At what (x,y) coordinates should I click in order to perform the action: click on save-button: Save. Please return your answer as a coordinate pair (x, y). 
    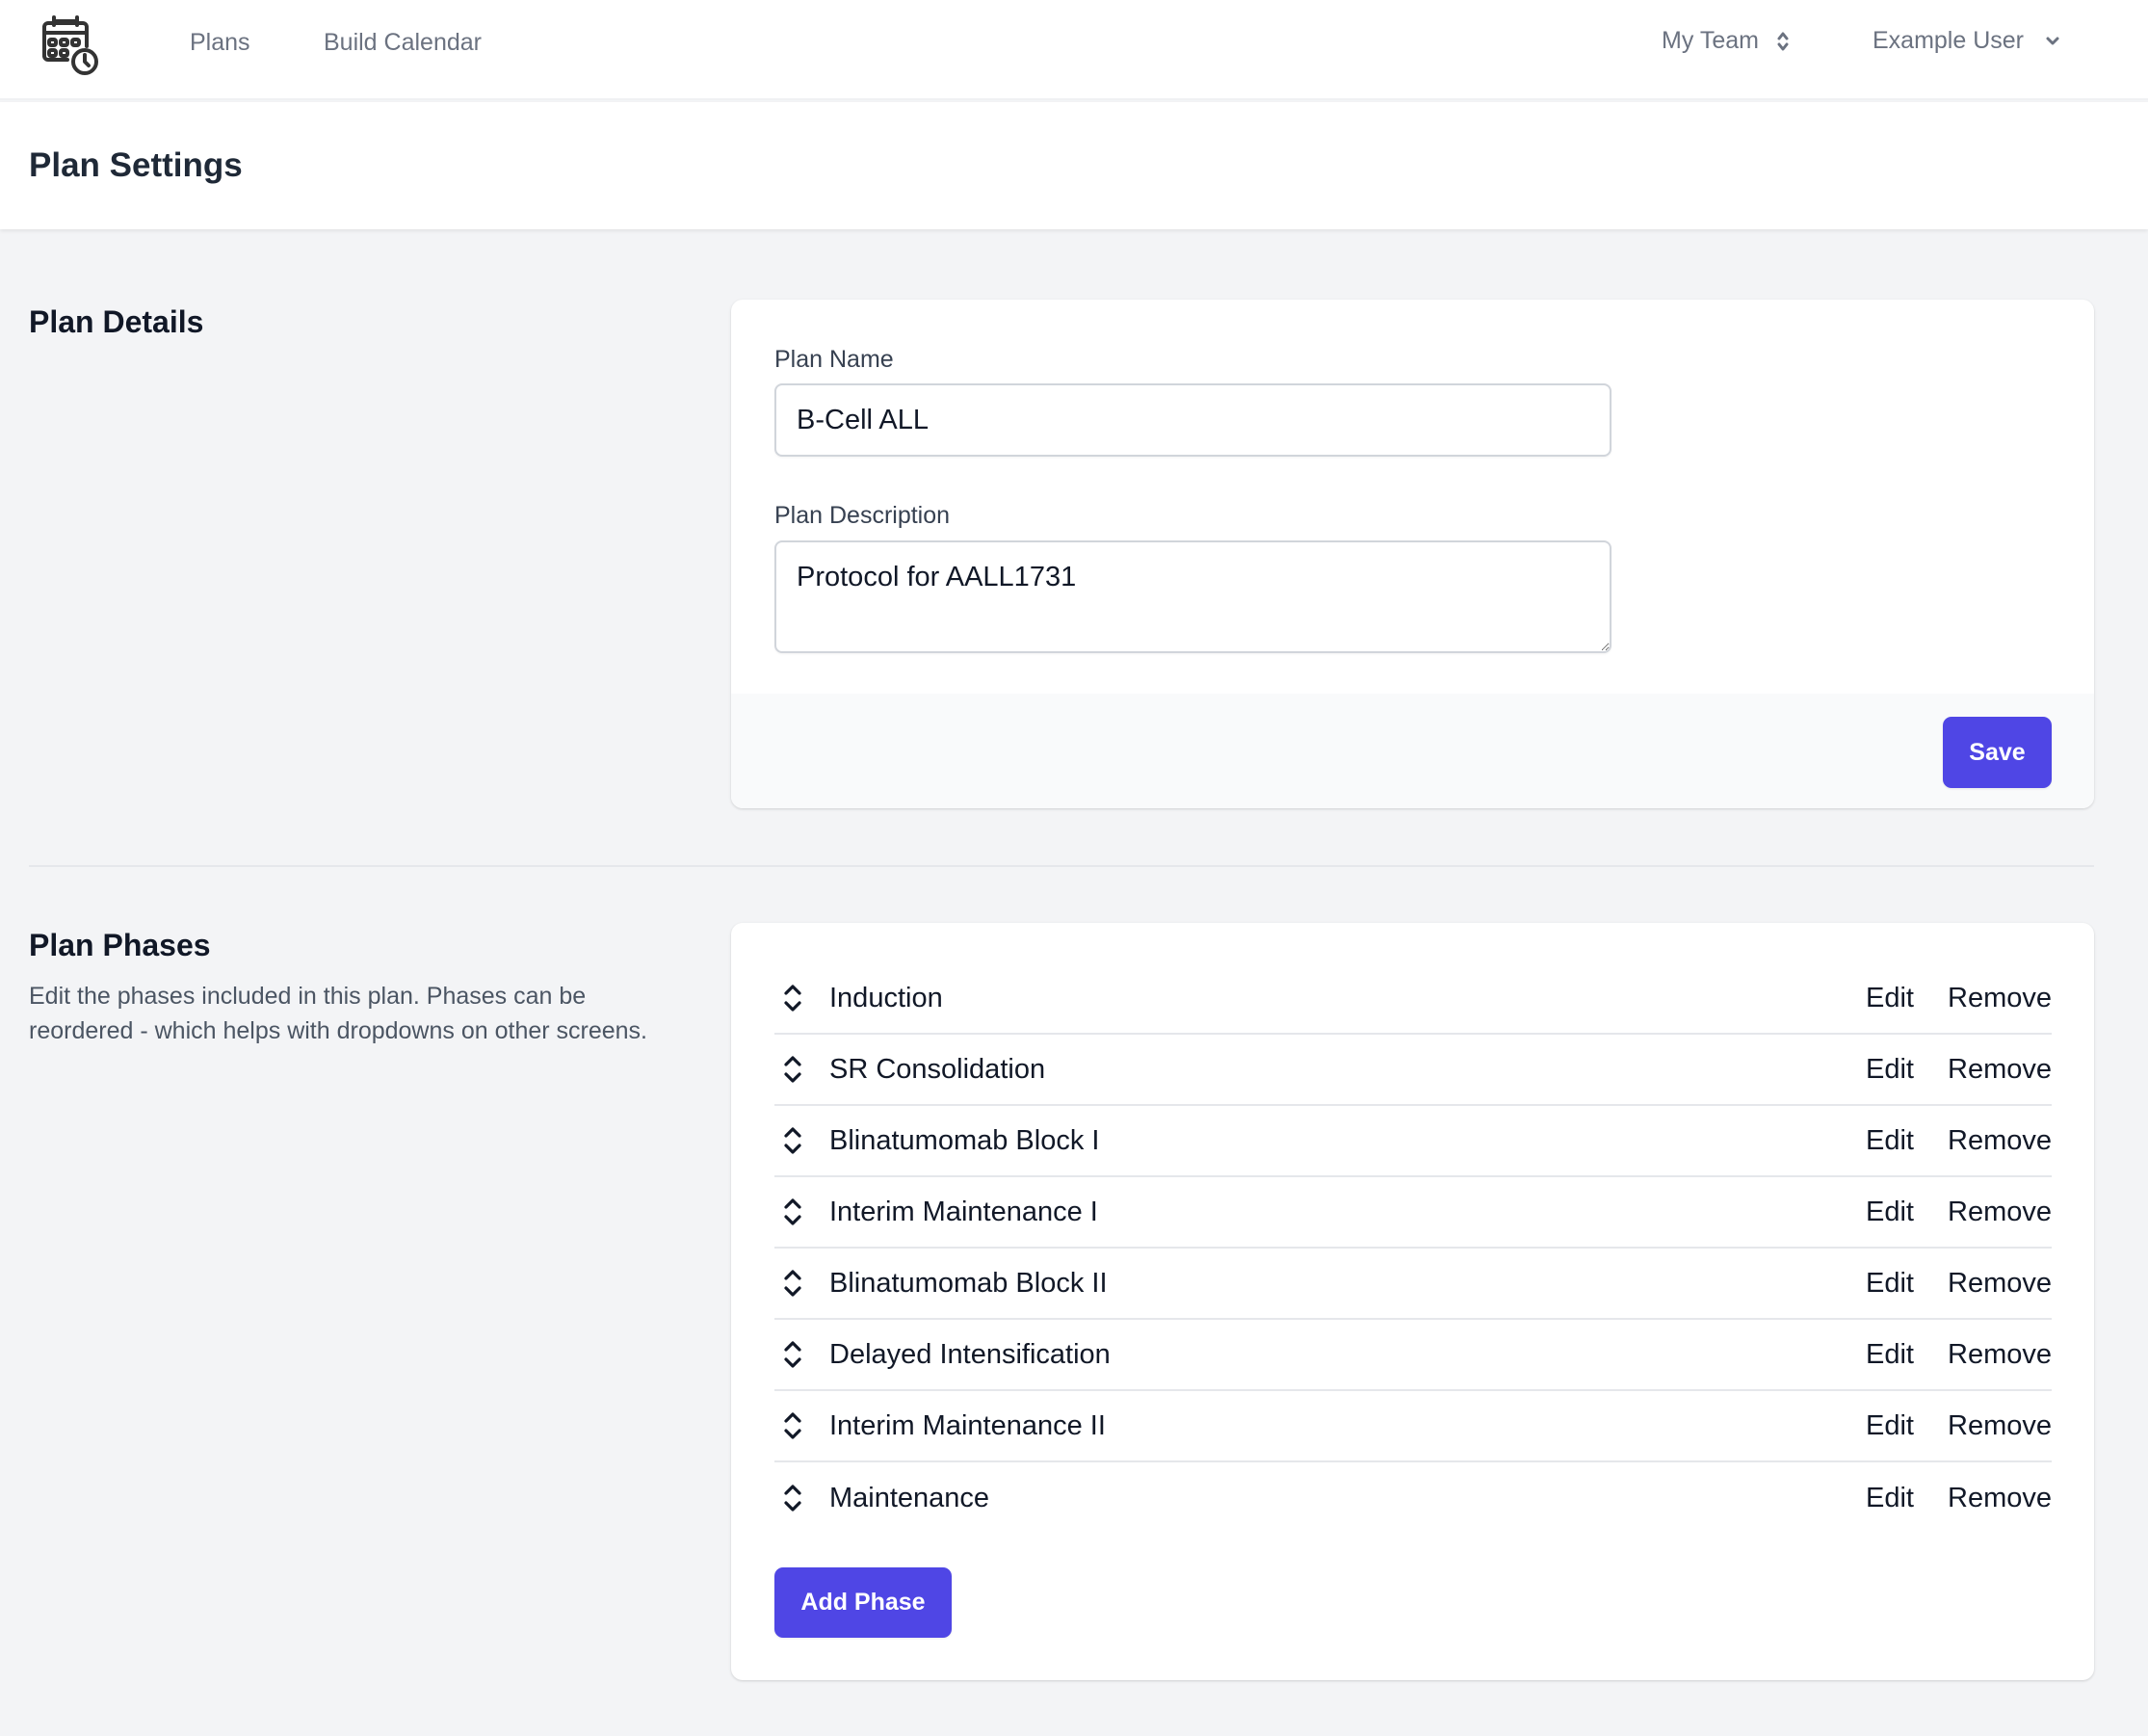
    Looking at the image, I should click on (1998, 752).